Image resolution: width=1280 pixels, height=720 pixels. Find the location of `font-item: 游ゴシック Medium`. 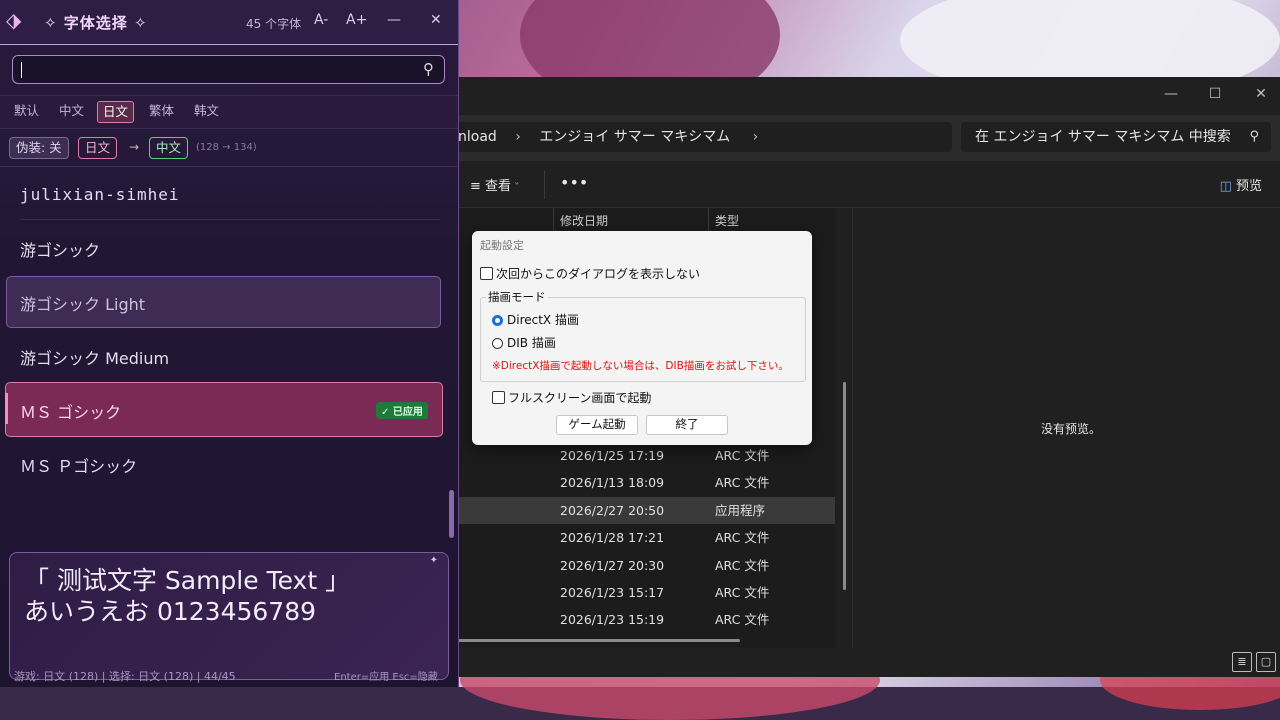

font-item: 游ゴシック Medium is located at coordinates (94, 357).